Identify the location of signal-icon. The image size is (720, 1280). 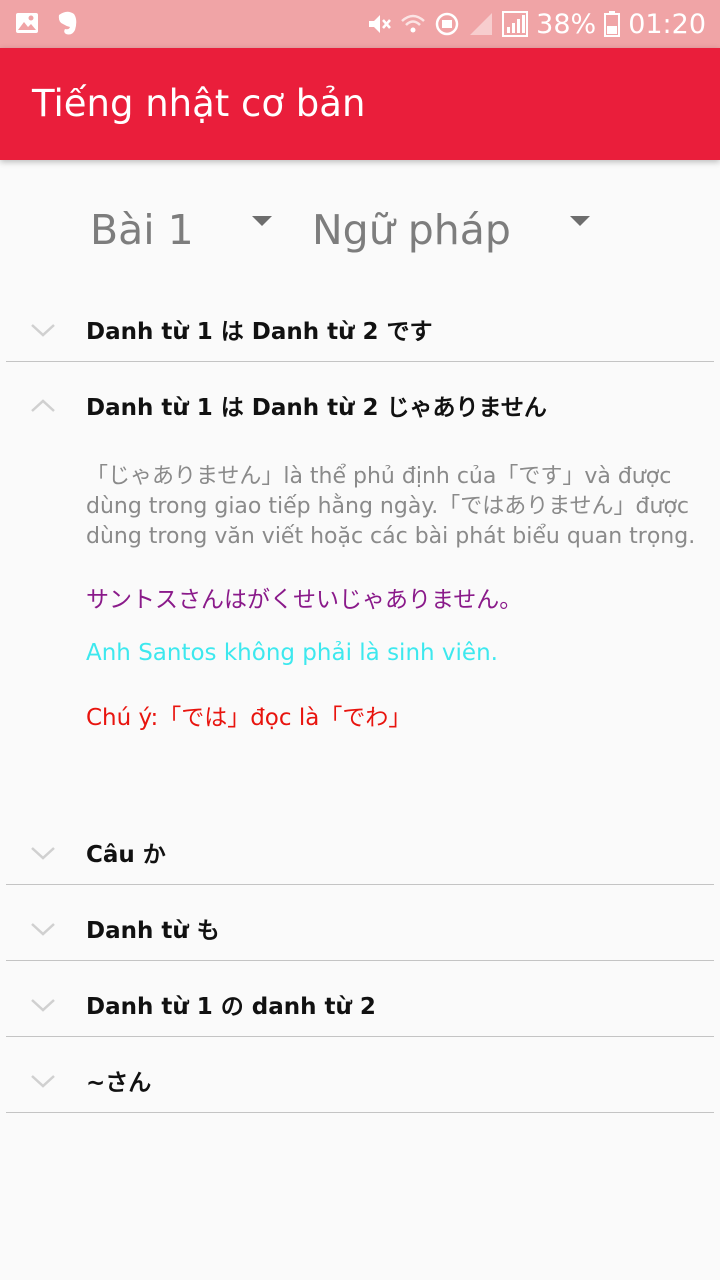
(515, 24).